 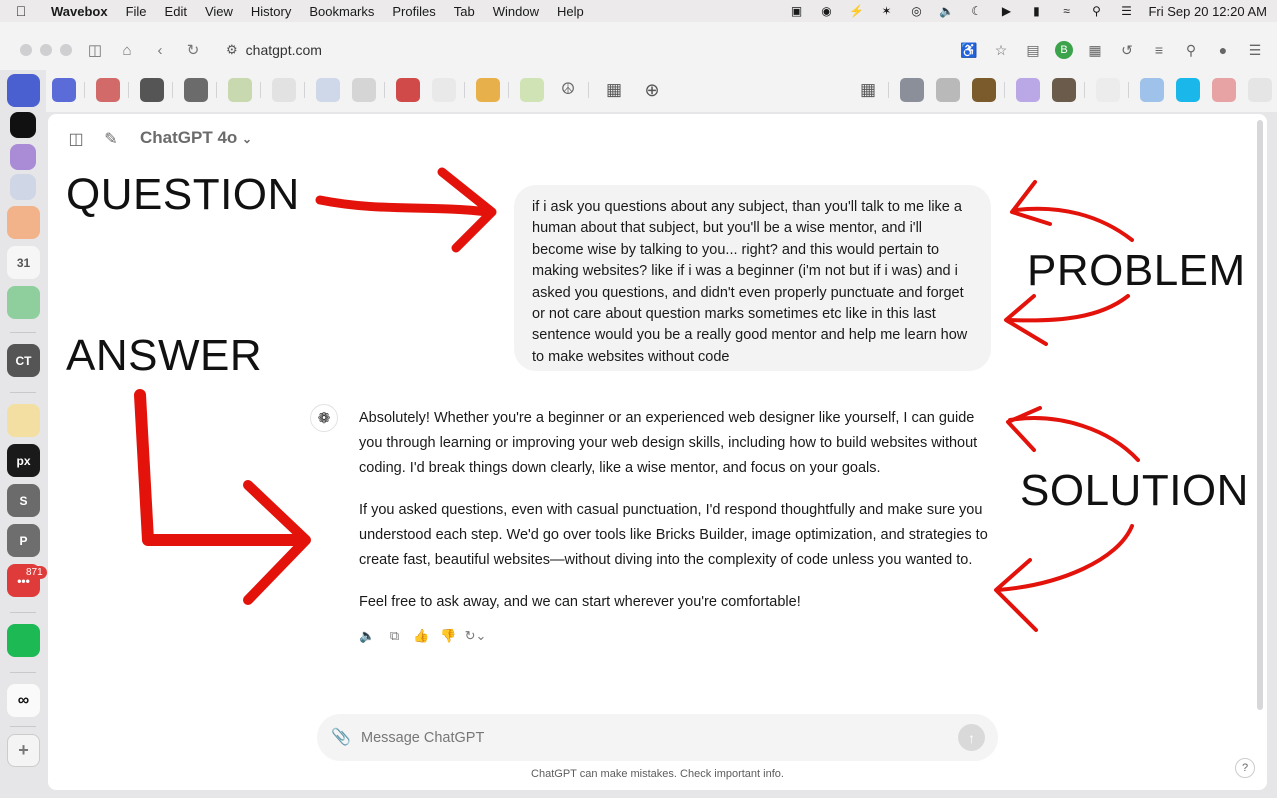 I want to click on accessibility-icon: ♿, so click(x=969, y=50).